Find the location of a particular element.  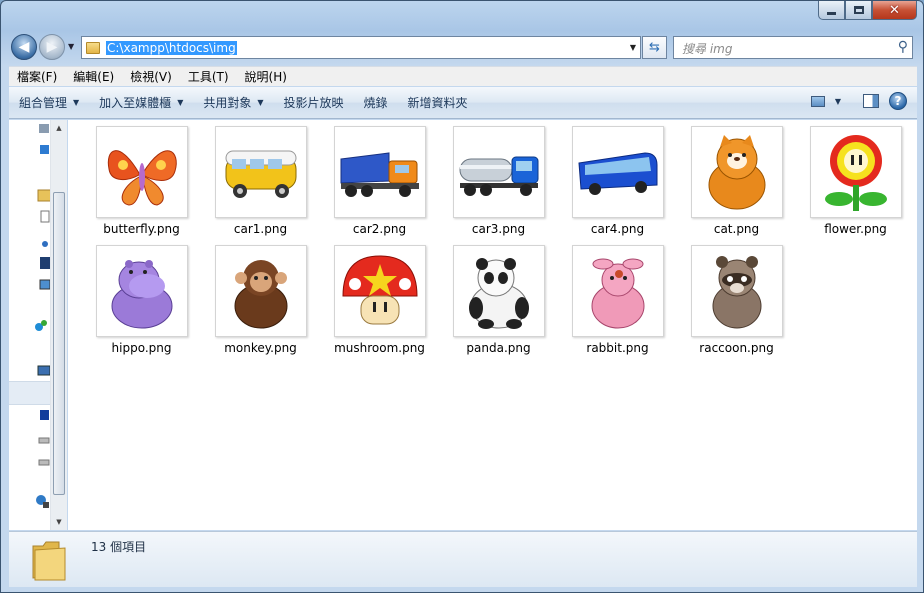

tanker-truck-thumbnail-icon is located at coordinates (498, 172).